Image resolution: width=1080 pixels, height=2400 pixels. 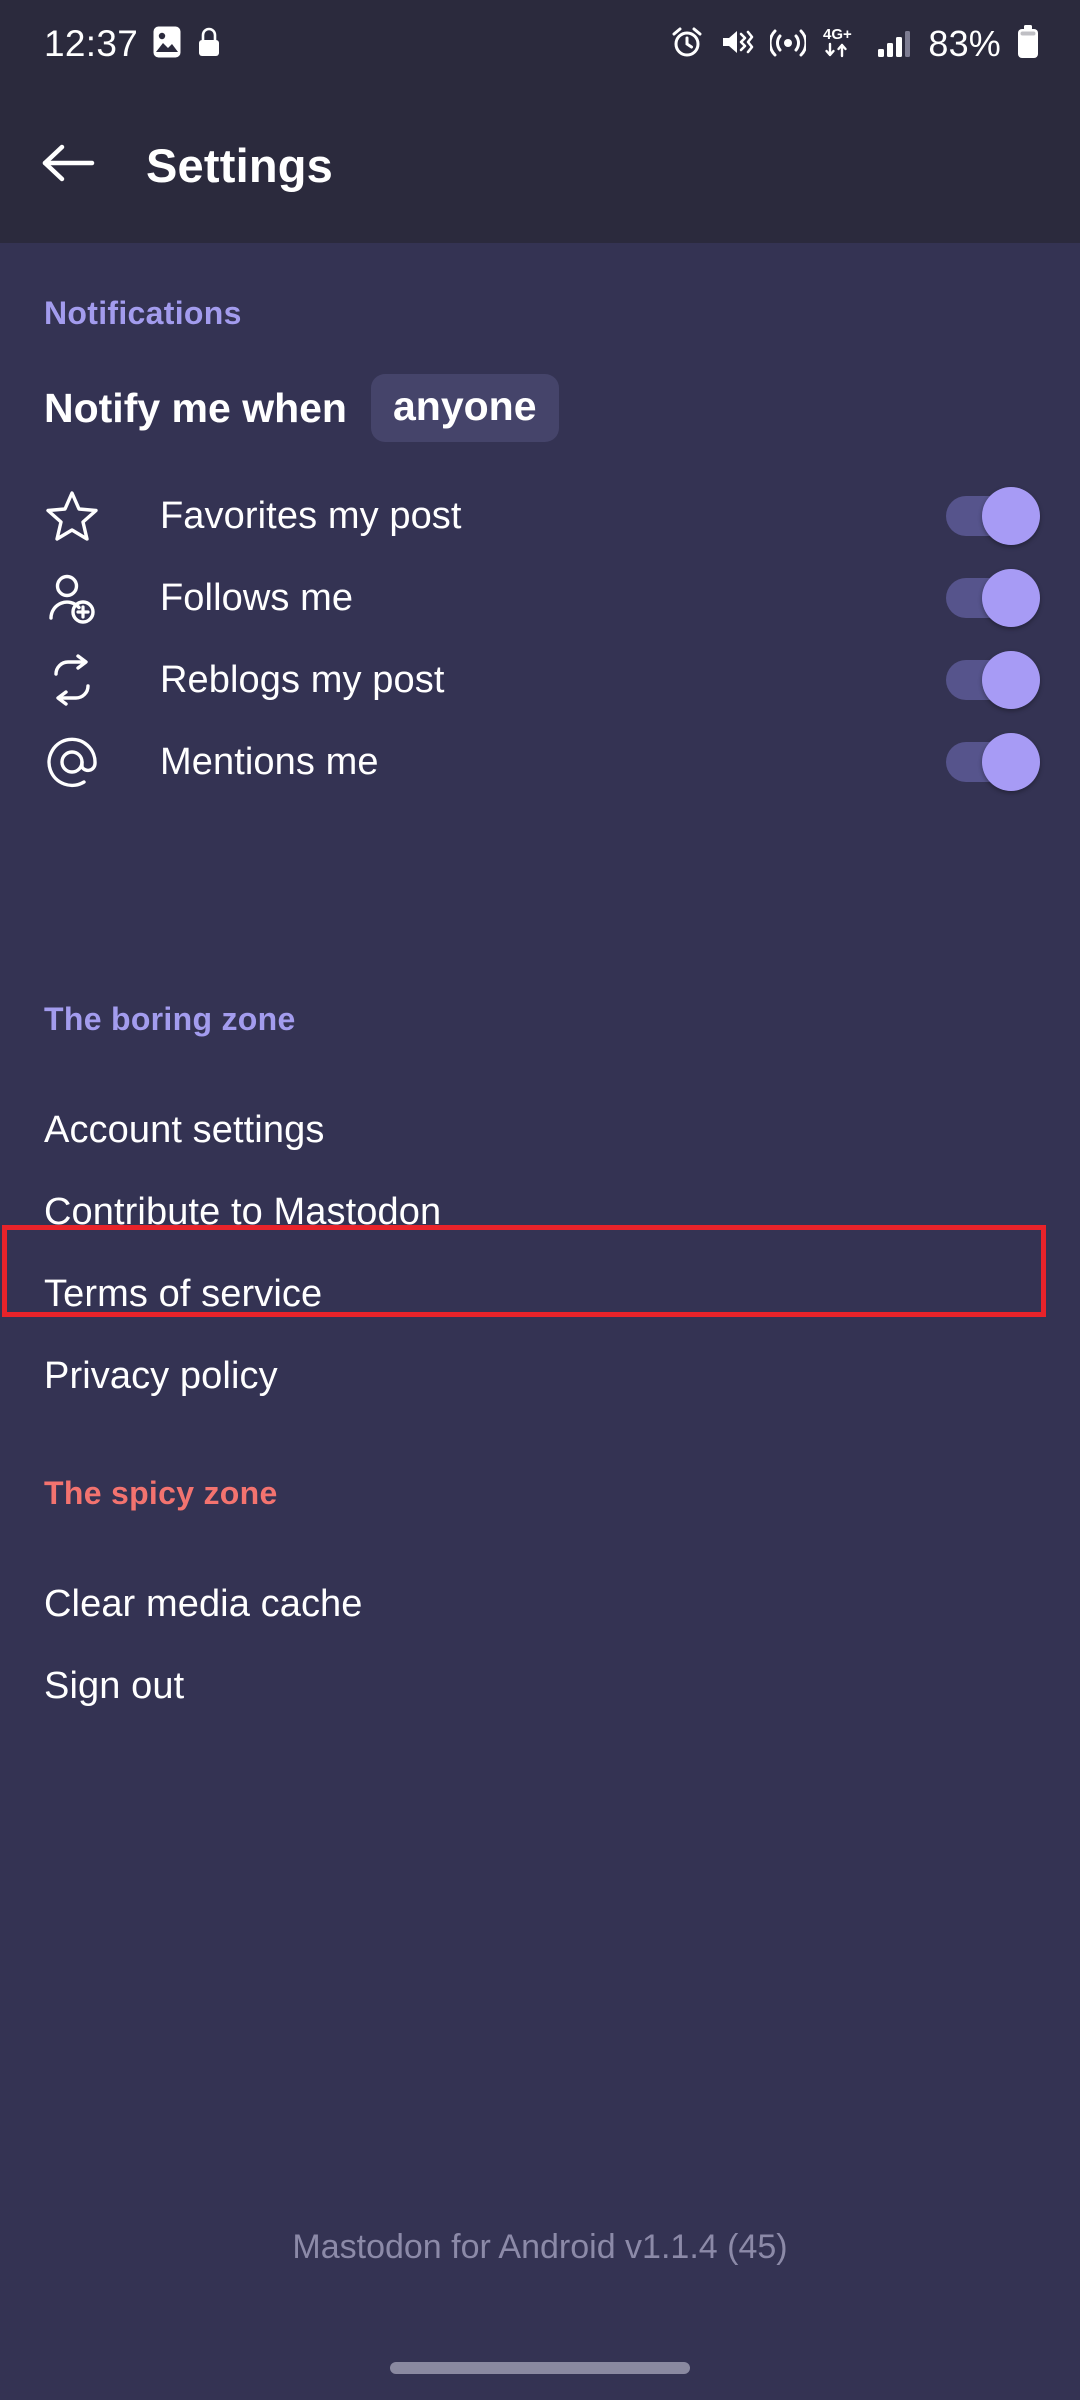 I want to click on section-header-boring-zone: The boring zone, so click(x=170, y=1019).